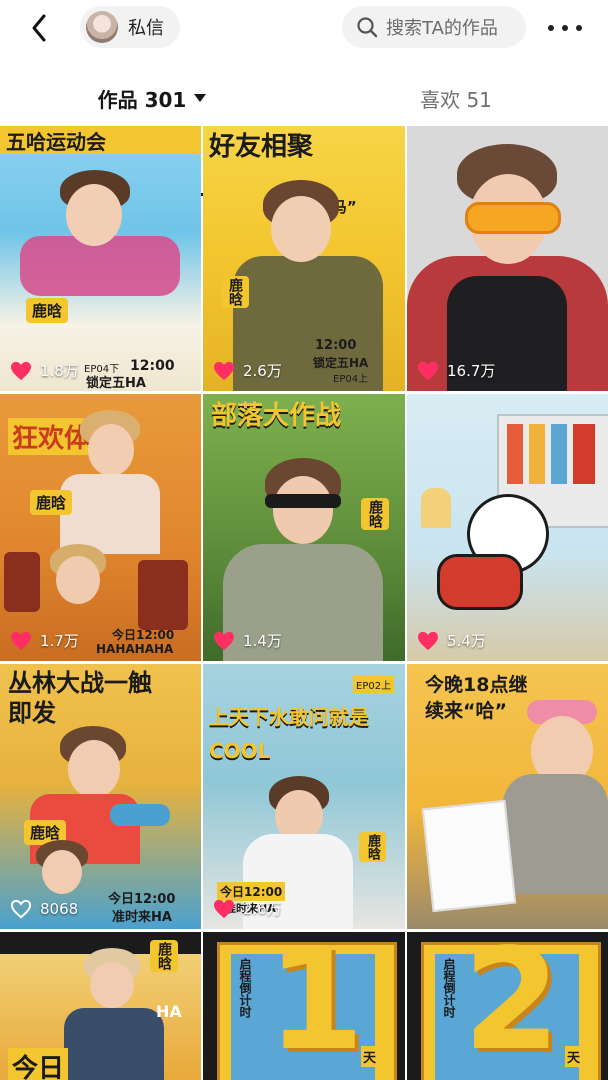  I want to click on caret-down-icon, so click(200, 98).